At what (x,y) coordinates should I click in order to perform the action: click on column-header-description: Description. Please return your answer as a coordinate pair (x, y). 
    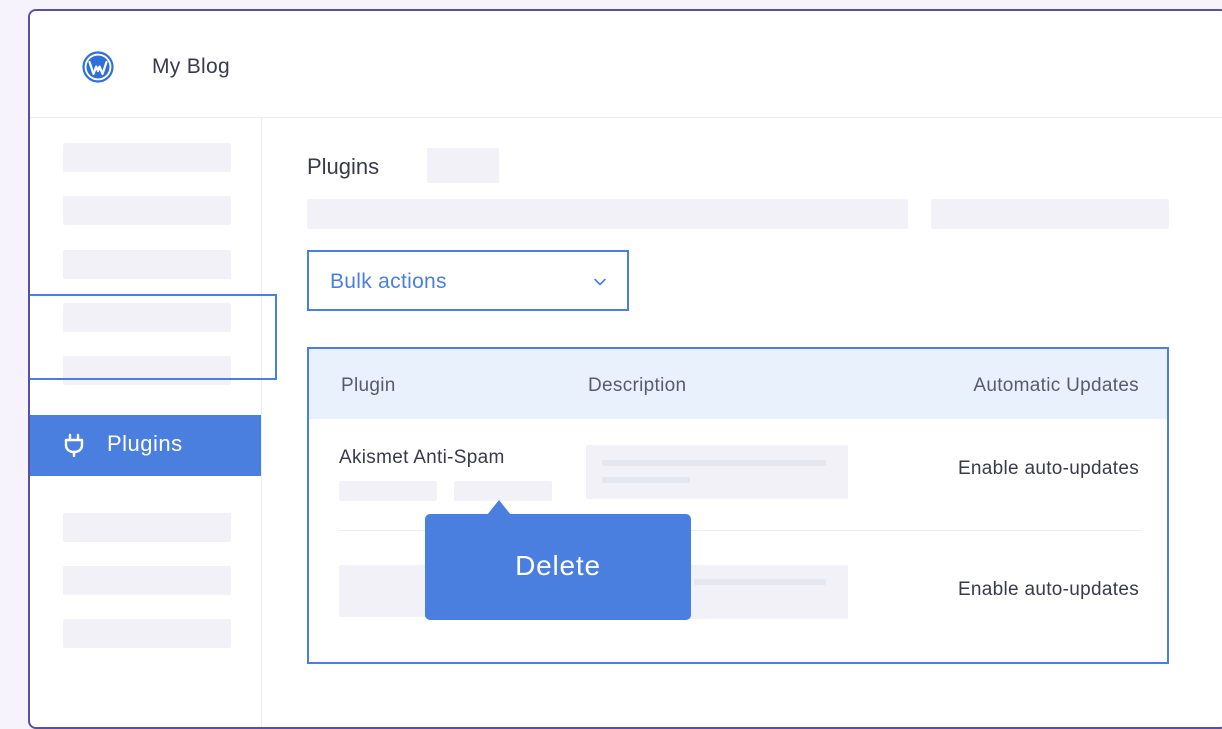
    Looking at the image, I should click on (637, 385).